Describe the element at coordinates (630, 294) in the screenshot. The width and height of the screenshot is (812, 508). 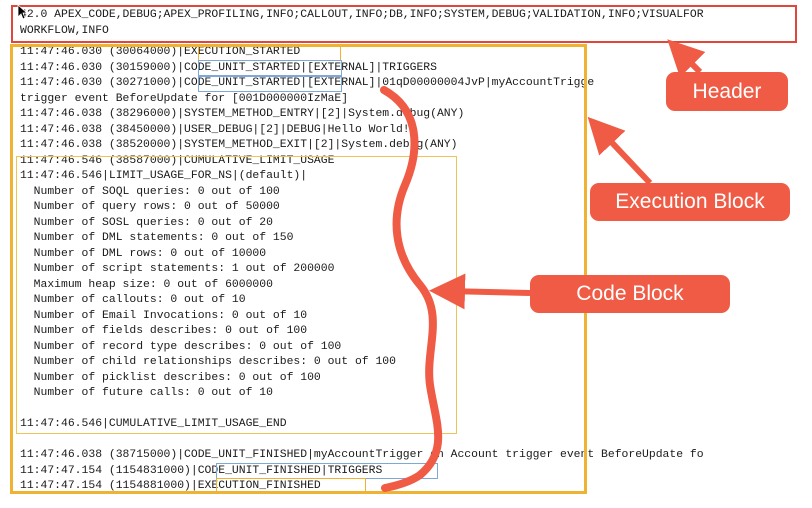
I see `callout-code-block: Code Block` at that location.